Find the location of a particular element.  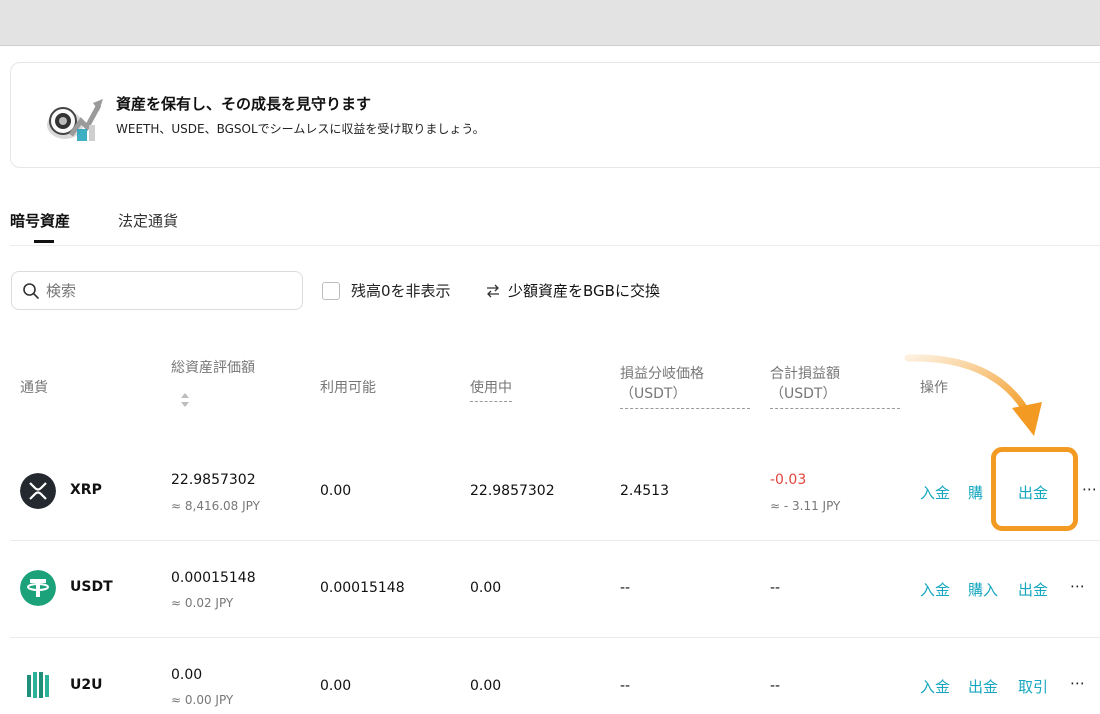

col-header-total-valuation: 総資産評価額 is located at coordinates (213, 368).